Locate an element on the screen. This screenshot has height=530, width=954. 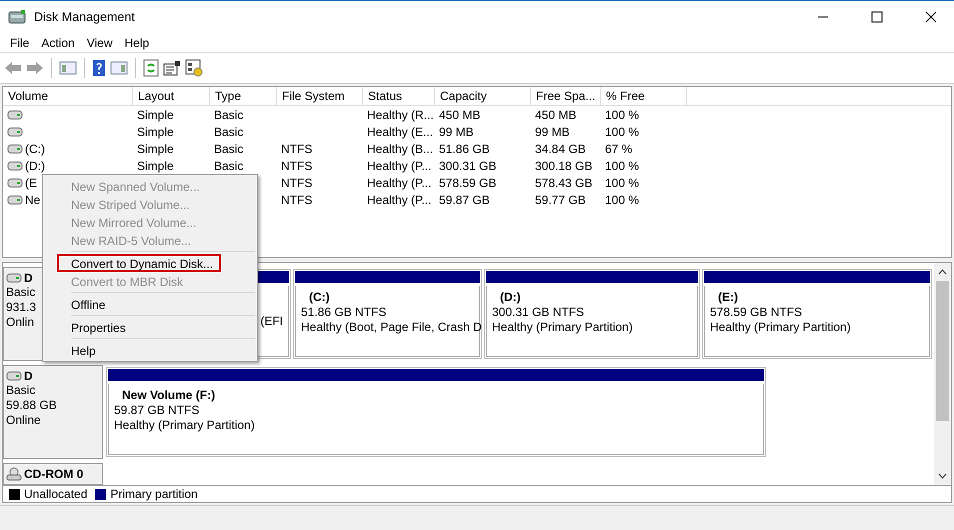
disk-info: Basic is located at coordinates (21, 292).